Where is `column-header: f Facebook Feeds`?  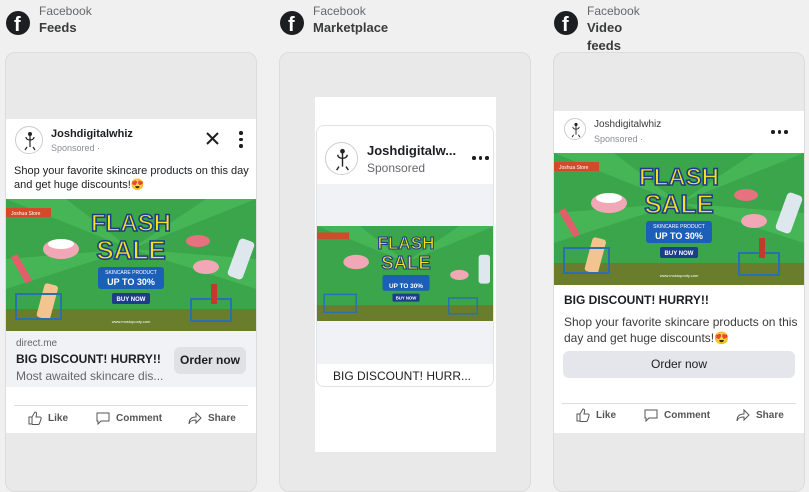 column-header: f Facebook Feeds is located at coordinates (49, 20).